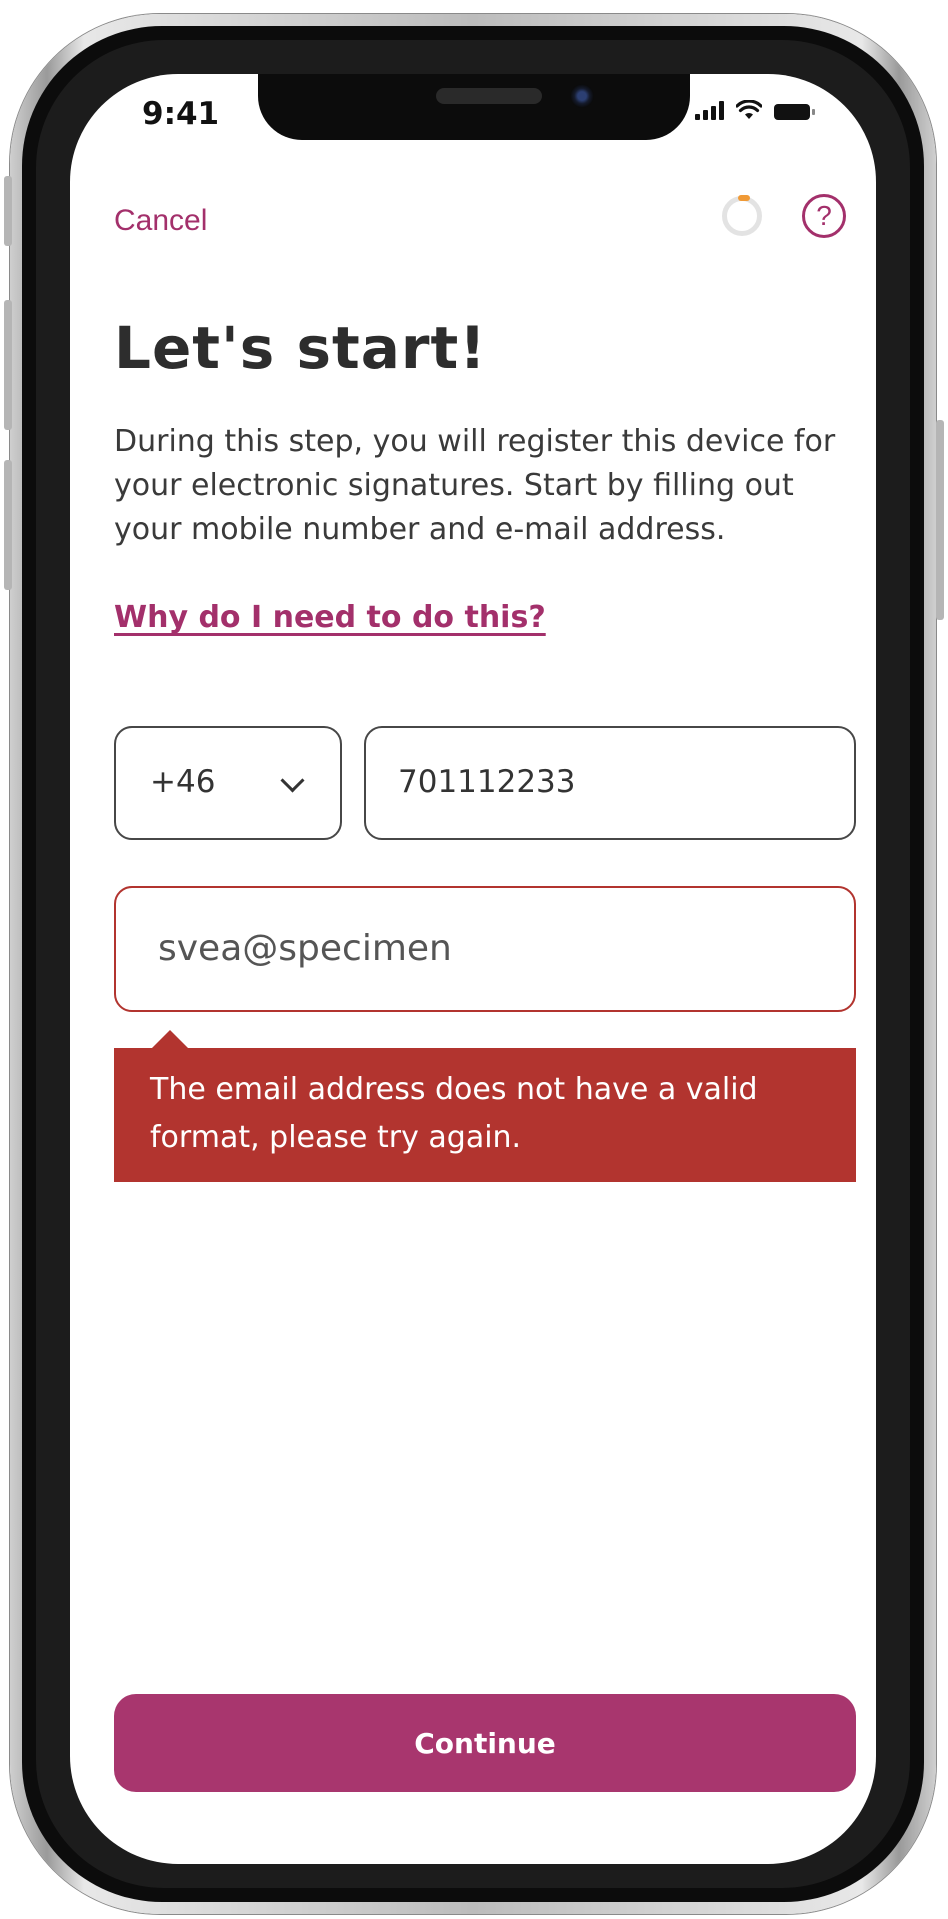 The height and width of the screenshot is (1919, 948). I want to click on why-link: Why do I need to do this?, so click(330, 617).